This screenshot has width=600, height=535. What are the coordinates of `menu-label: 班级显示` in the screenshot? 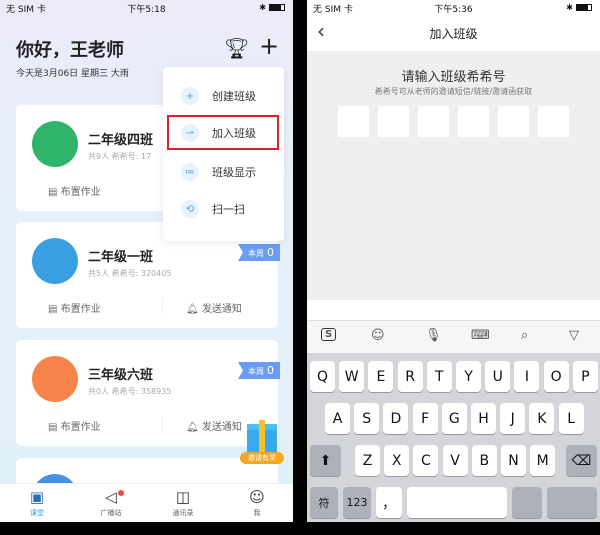 It's located at (234, 172).